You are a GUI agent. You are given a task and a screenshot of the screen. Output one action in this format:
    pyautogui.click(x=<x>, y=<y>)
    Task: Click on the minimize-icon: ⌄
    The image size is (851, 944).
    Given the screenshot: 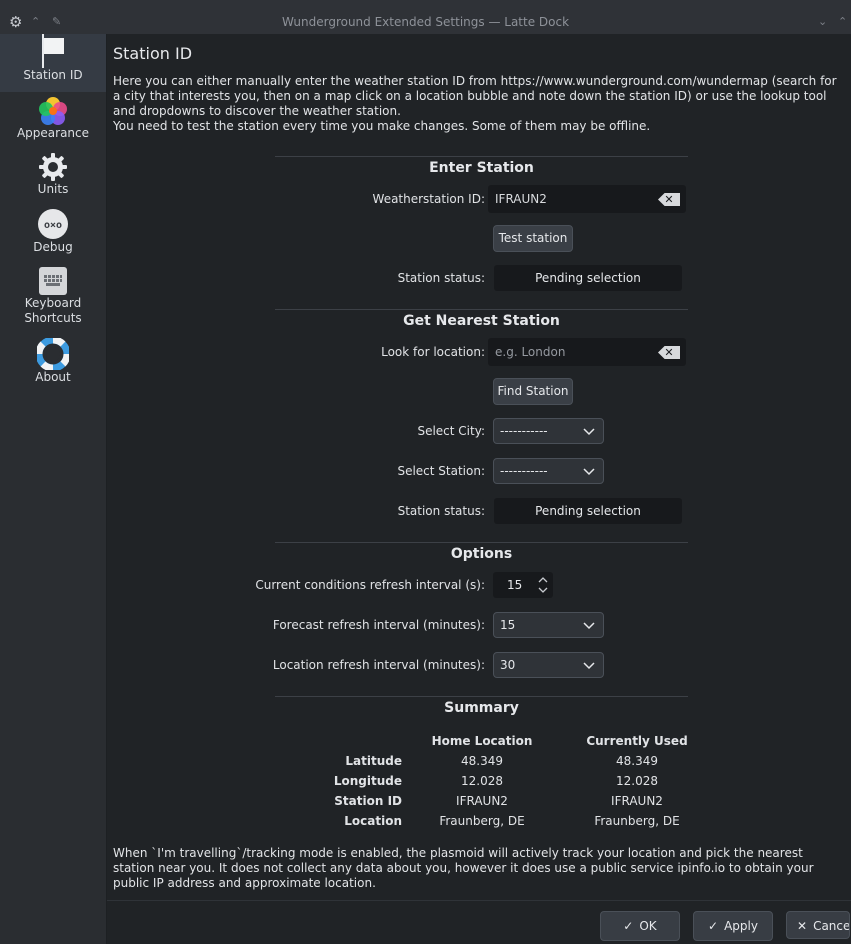 What is the action you would take?
    pyautogui.click(x=822, y=21)
    